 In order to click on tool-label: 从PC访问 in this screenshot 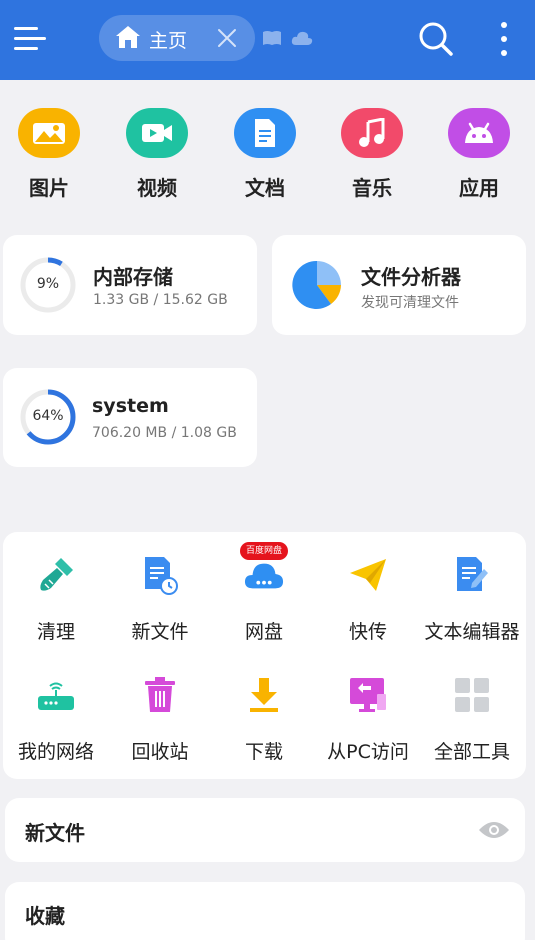, I will do `click(368, 752)`.